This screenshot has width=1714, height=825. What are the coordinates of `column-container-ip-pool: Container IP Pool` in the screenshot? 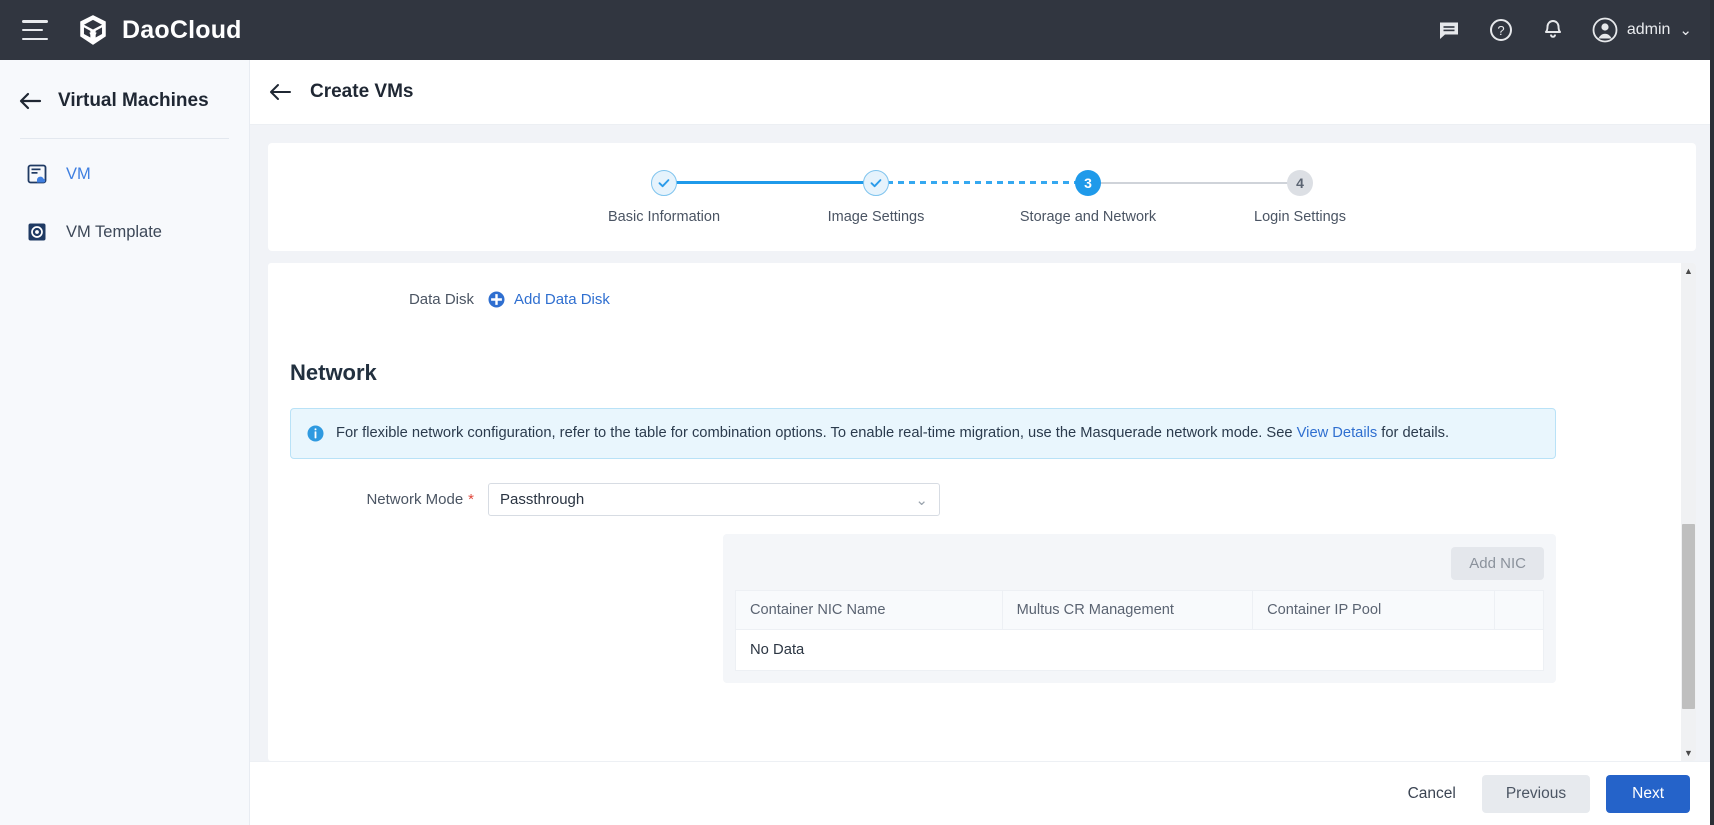 It's located at (1374, 610).